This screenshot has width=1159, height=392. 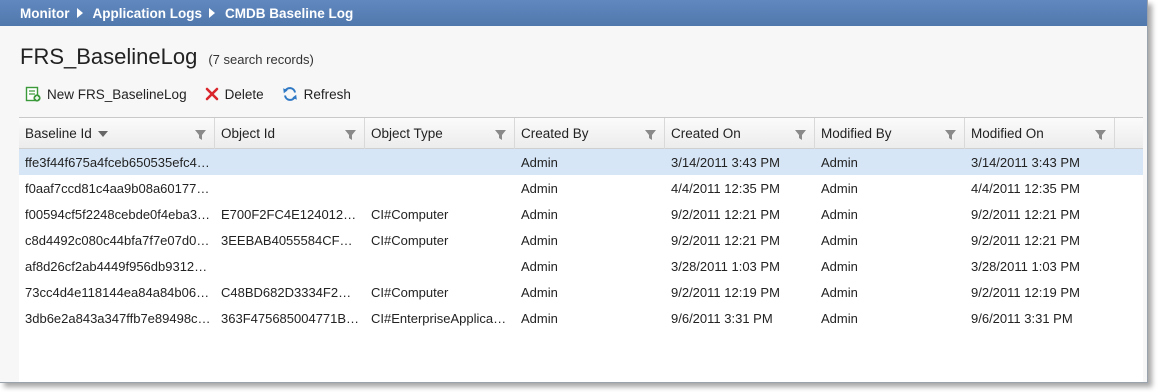 I want to click on add-document-icon, so click(x=33, y=94).